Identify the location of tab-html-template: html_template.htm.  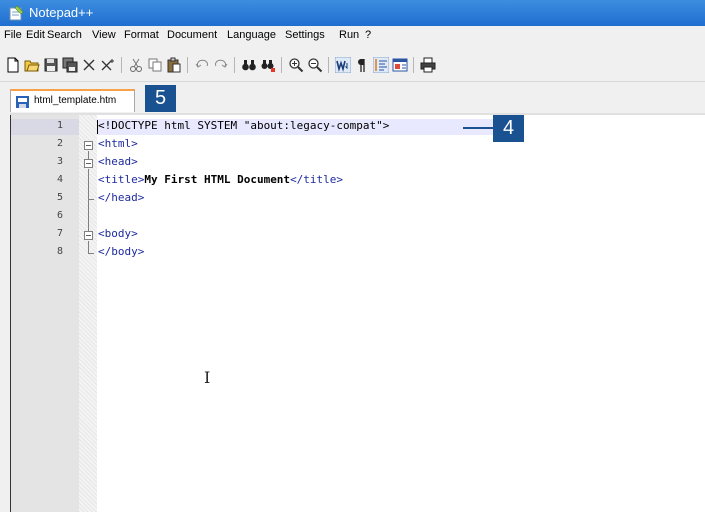
(72, 100).